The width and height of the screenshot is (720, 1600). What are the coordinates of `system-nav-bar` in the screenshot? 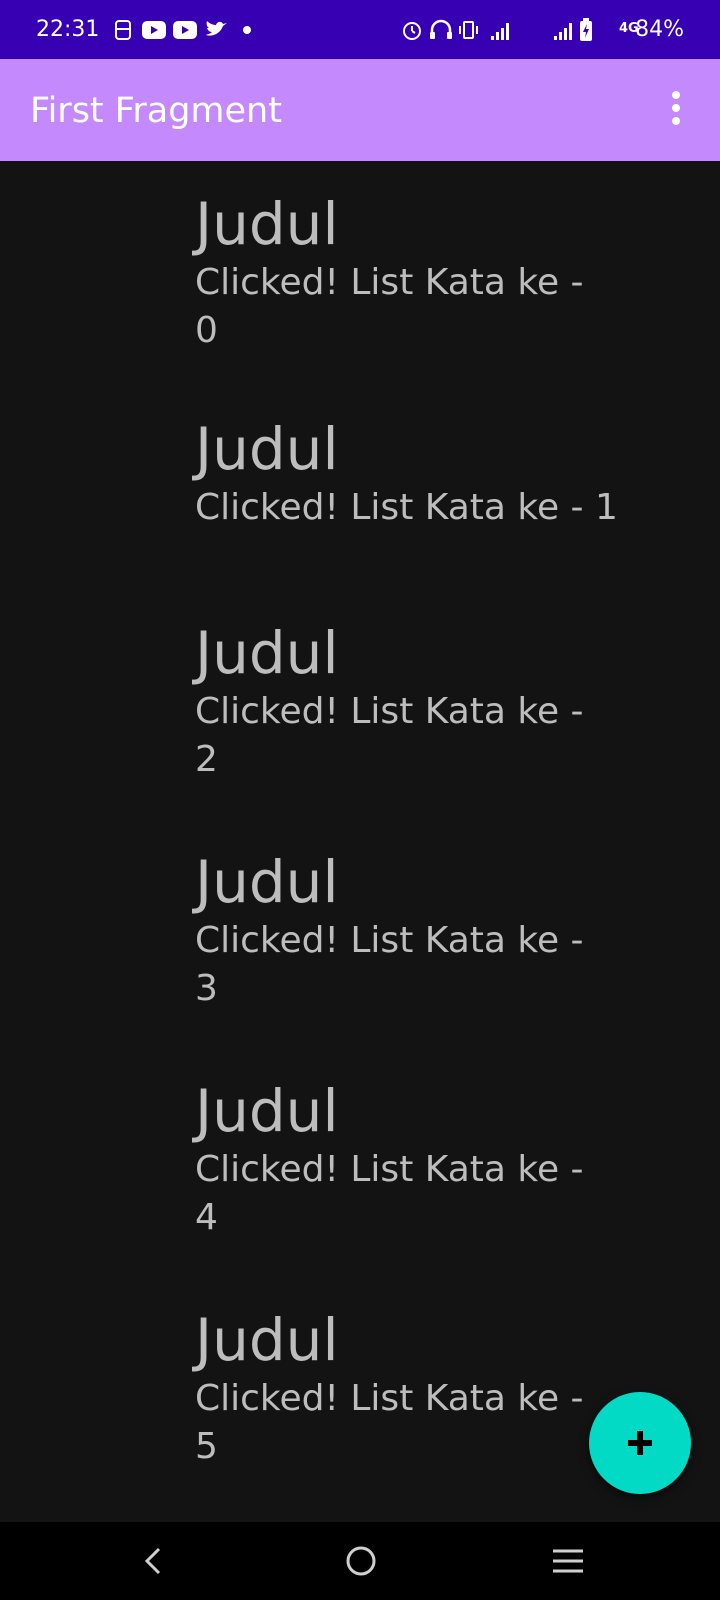 It's located at (360, 1561).